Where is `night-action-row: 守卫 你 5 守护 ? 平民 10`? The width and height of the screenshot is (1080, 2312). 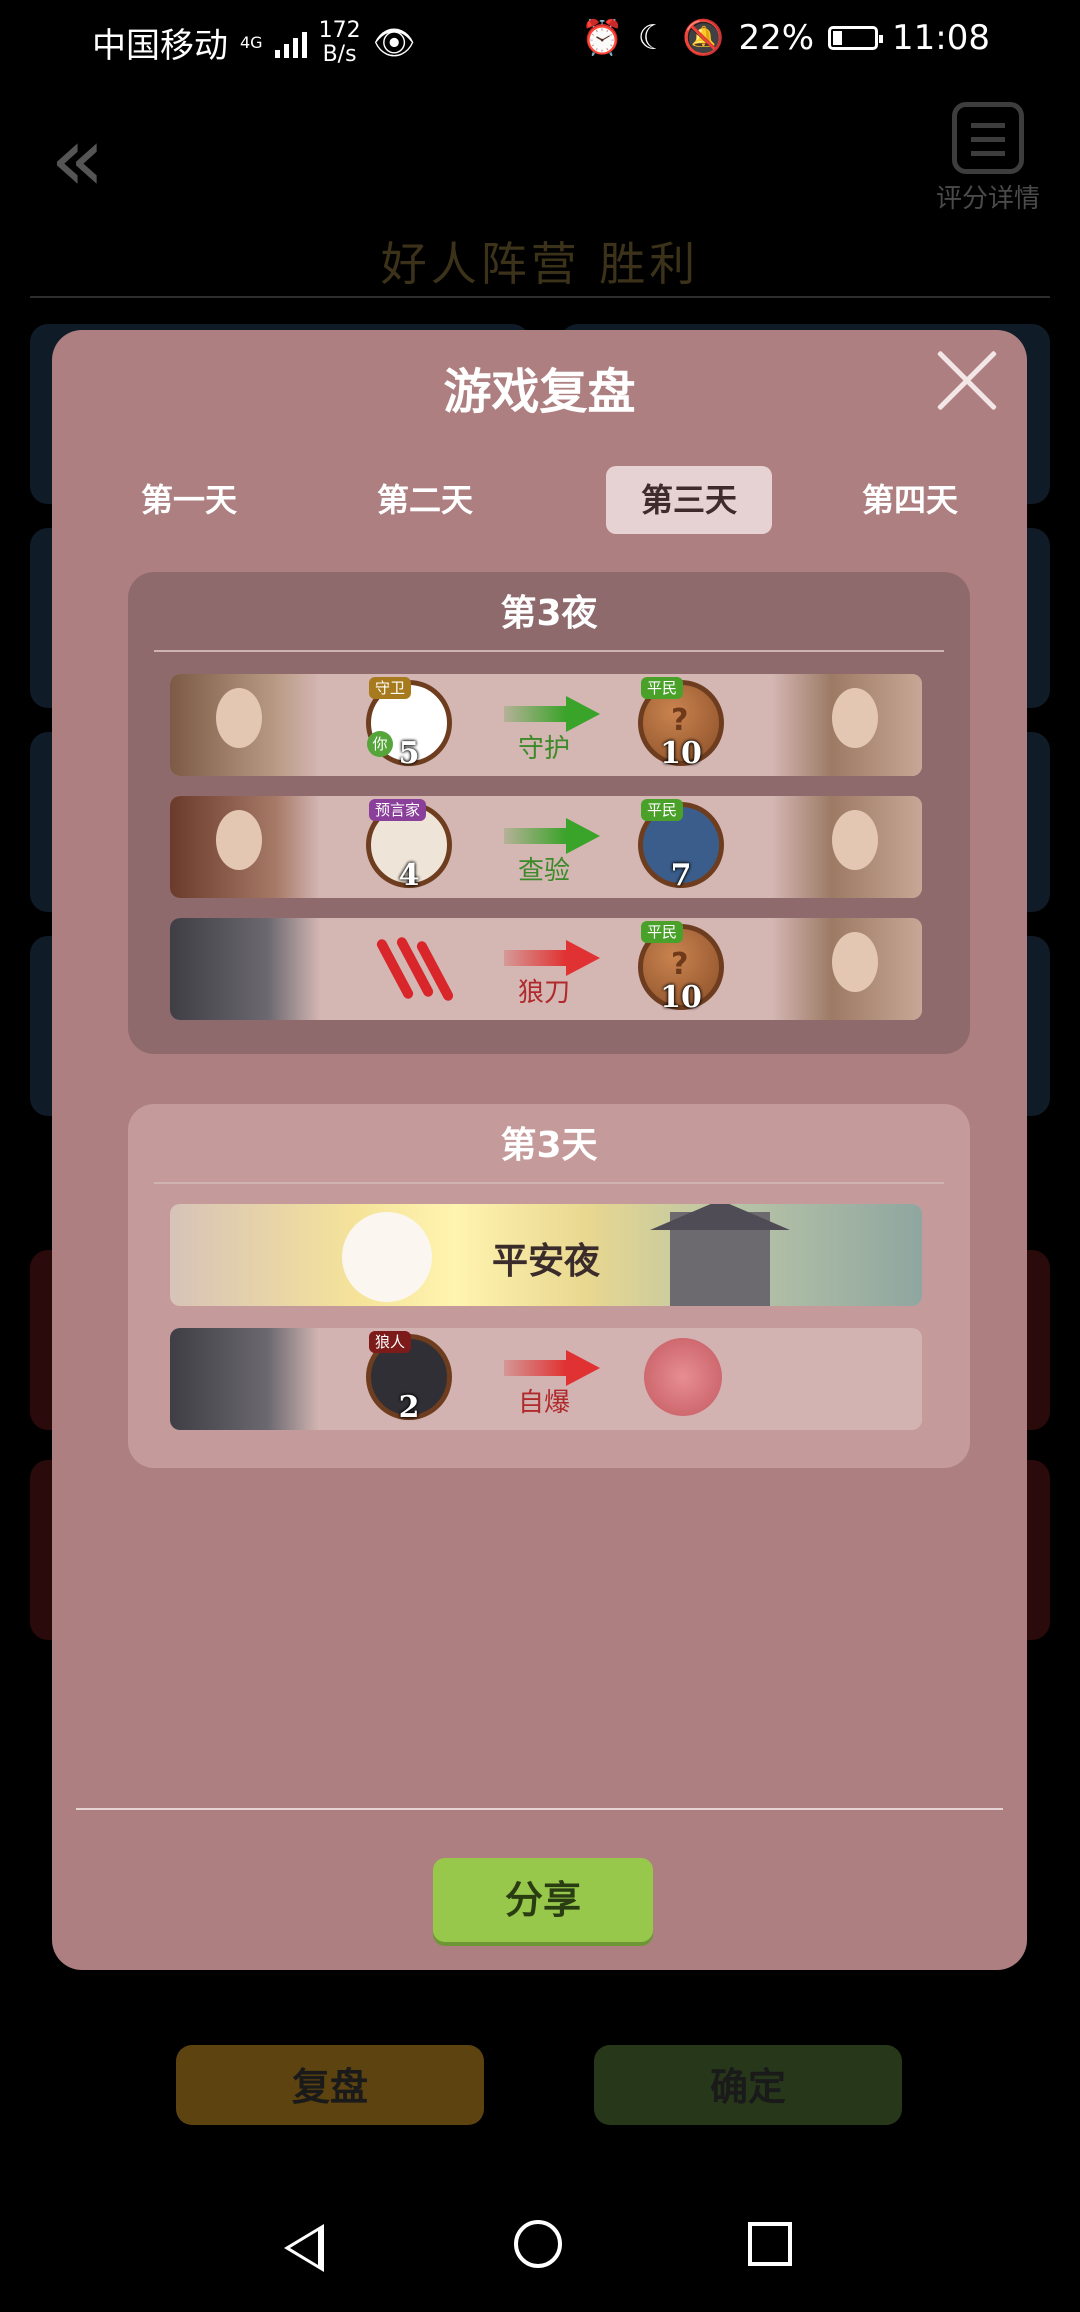 night-action-row: 守卫 你 5 守护 ? 平民 10 is located at coordinates (546, 725).